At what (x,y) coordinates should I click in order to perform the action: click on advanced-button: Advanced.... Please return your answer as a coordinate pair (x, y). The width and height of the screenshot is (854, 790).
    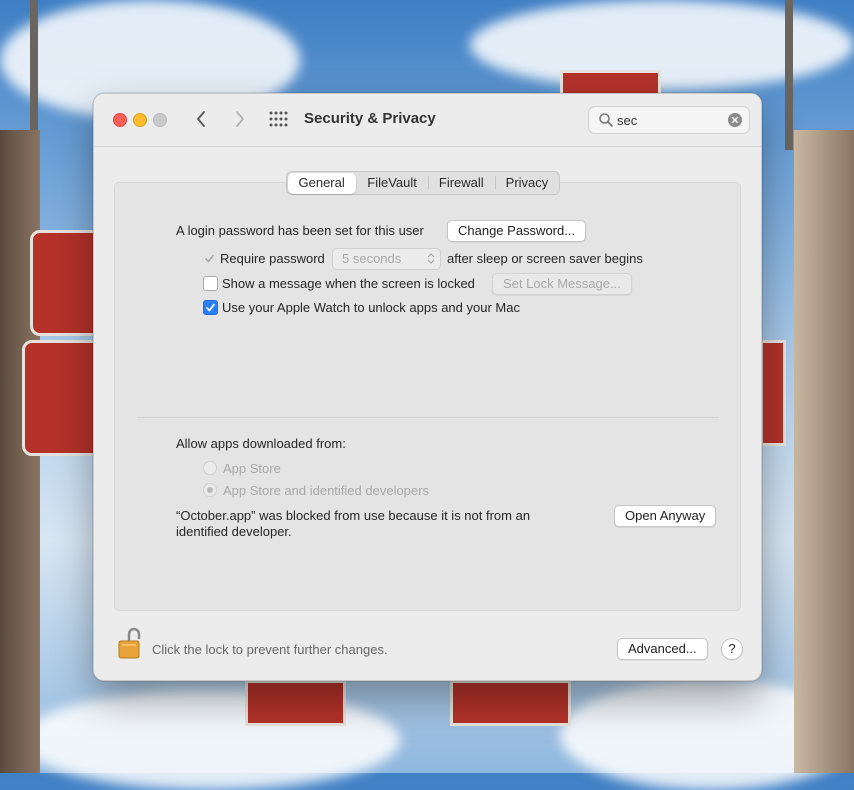
    Looking at the image, I should click on (662, 649).